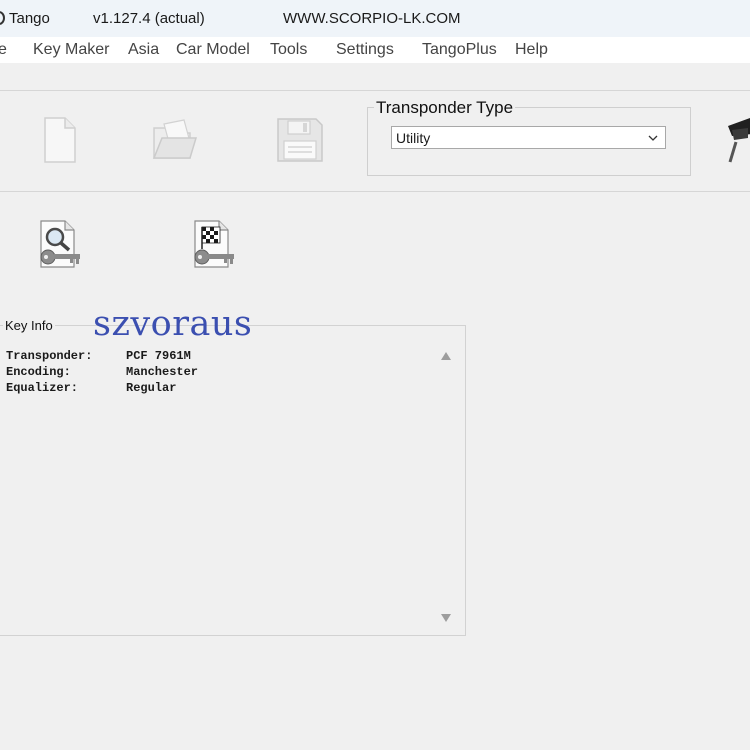 The height and width of the screenshot is (750, 750). Describe the element at coordinates (151, 388) in the screenshot. I see `key-info-value-equalizer: Regular` at that location.